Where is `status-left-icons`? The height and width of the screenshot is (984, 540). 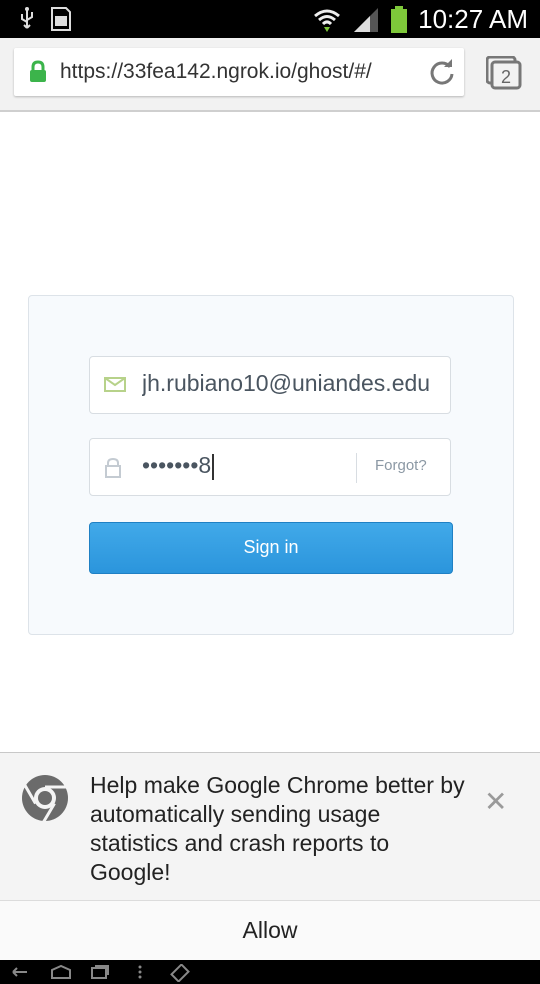 status-left-icons is located at coordinates (45, 19).